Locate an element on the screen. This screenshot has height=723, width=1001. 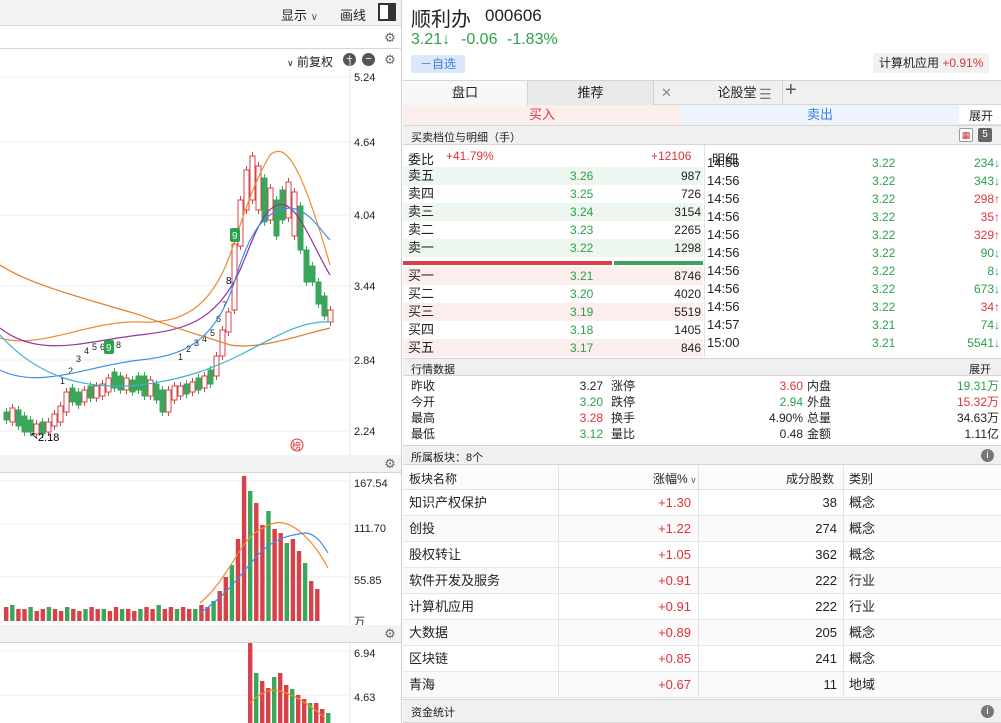
weibi-diff: +12106 is located at coordinates (671, 156).